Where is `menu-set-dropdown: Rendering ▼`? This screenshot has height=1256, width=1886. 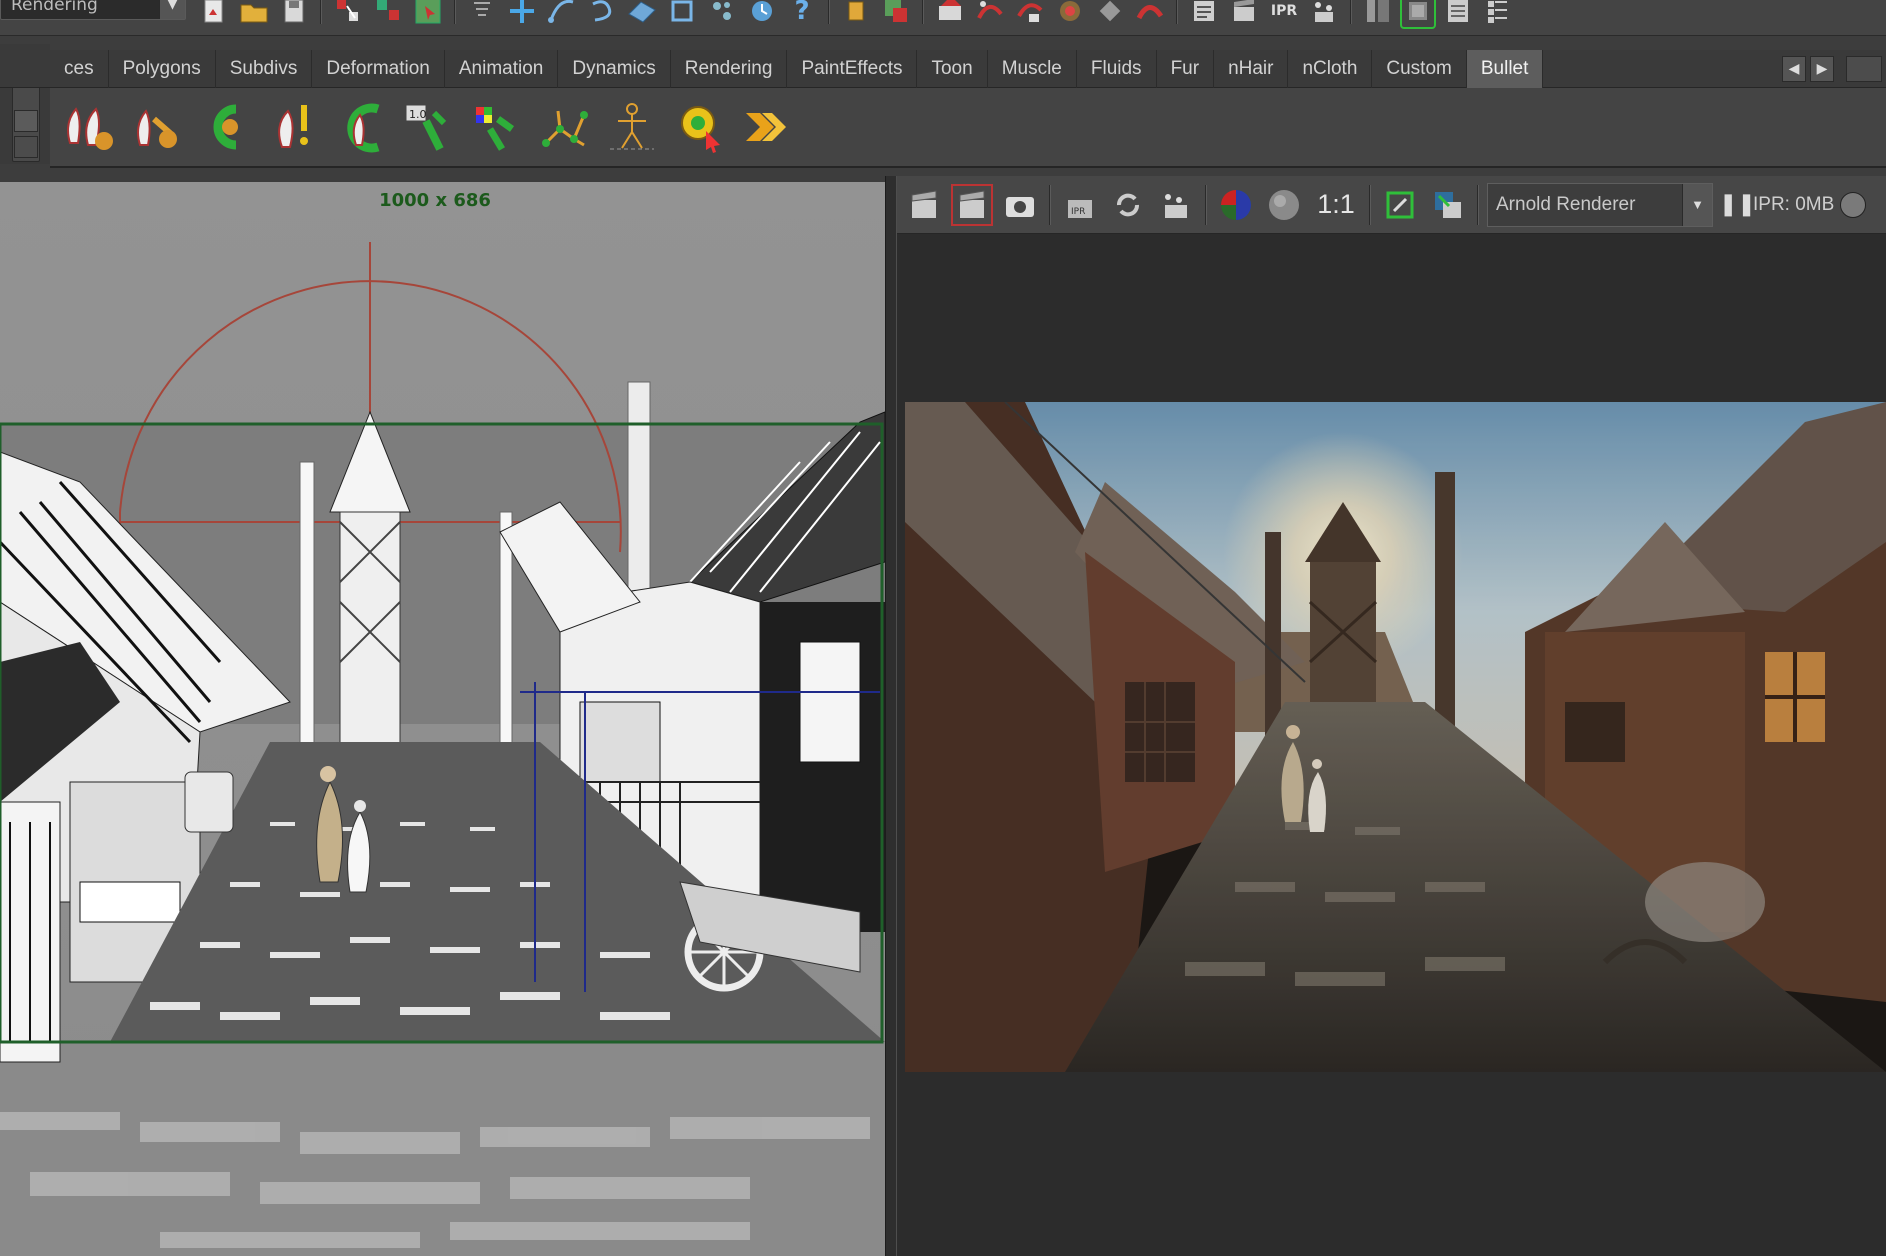
menu-set-dropdown: Rendering ▼ is located at coordinates (93, 10).